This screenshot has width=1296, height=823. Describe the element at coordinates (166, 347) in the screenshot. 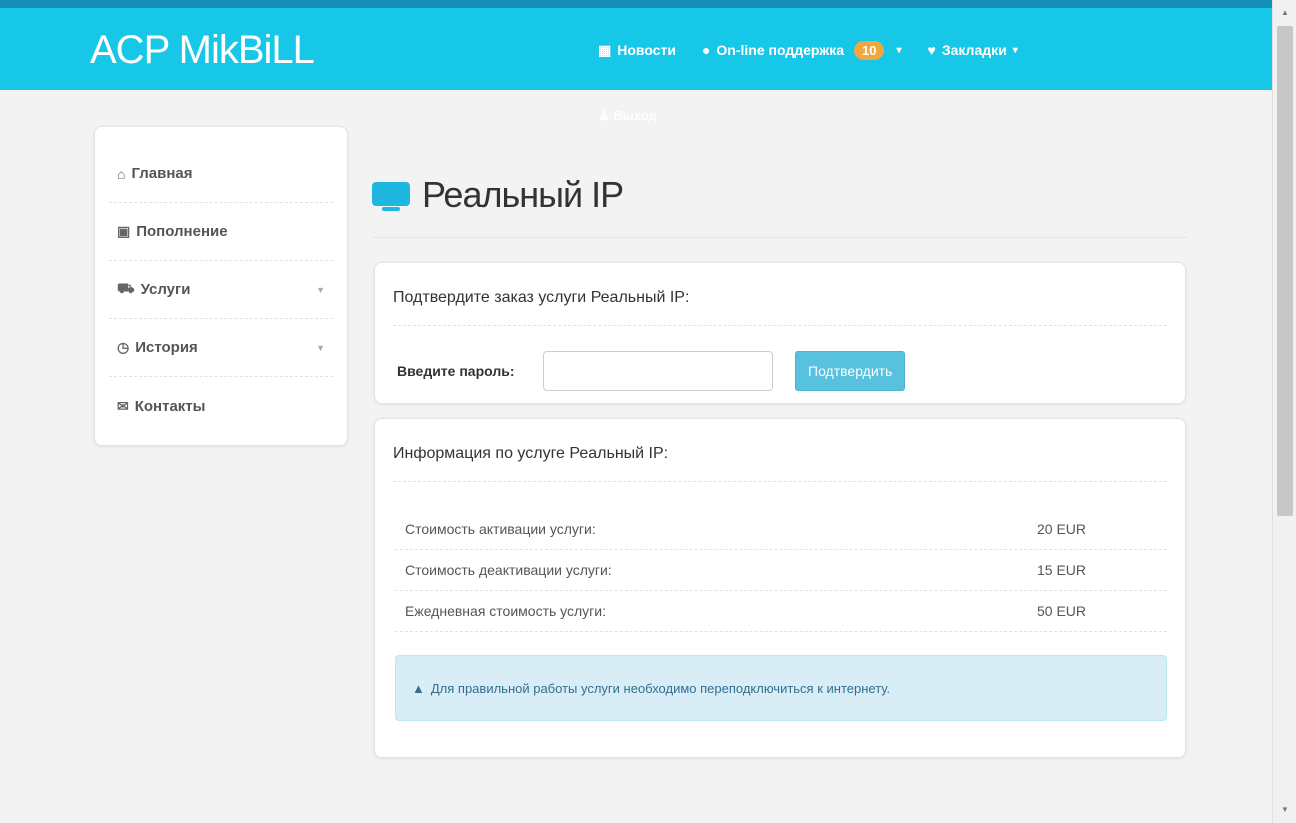

I see `sidebar-item-label: История` at that location.